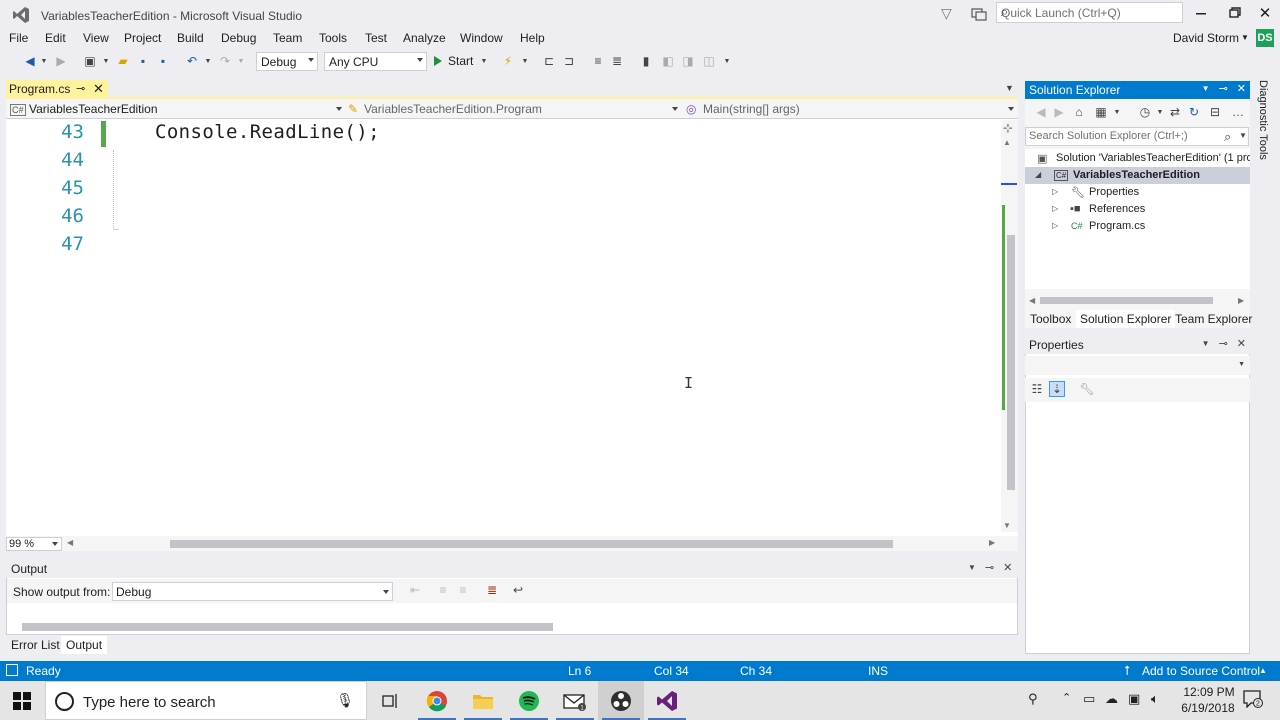  What do you see at coordinates (946, 13) in the screenshot?
I see `notification-filter-icon: ▽` at bounding box center [946, 13].